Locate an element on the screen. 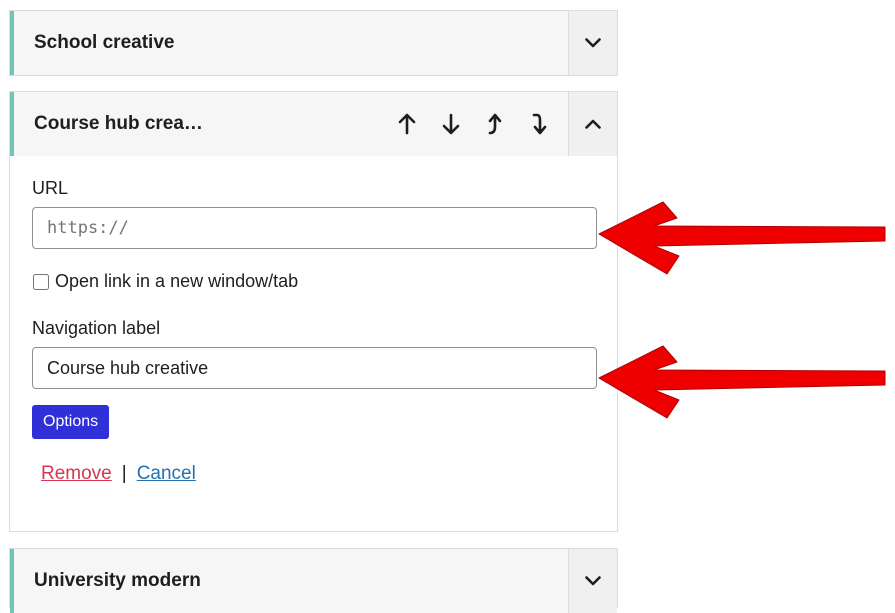  annotation-arrow-navigation-label is located at coordinates (742, 382).